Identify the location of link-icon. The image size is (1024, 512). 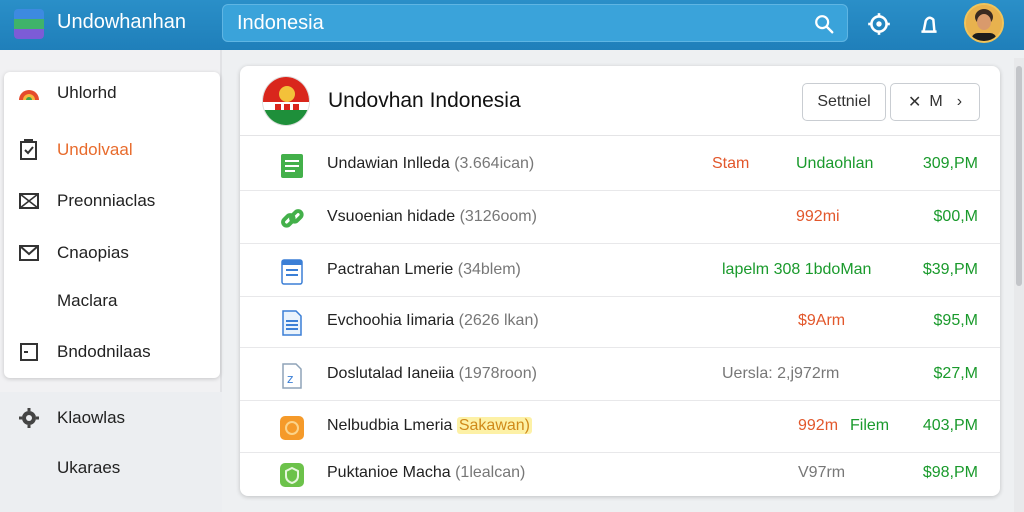
(292, 218).